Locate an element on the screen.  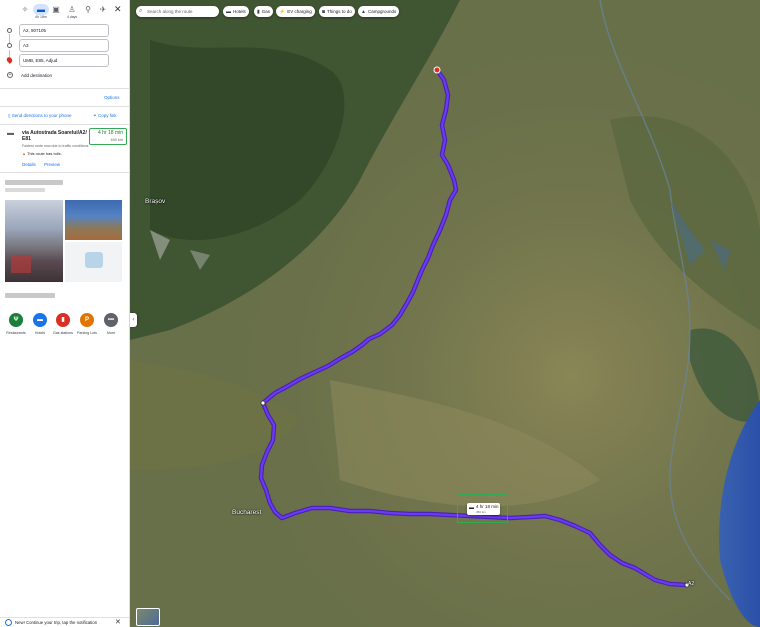
travel-mode-bar: ✧ ▬ 4h 18m ▣ ♙ 4 days ⚲ ✈ is located at coordinates (64, 13).